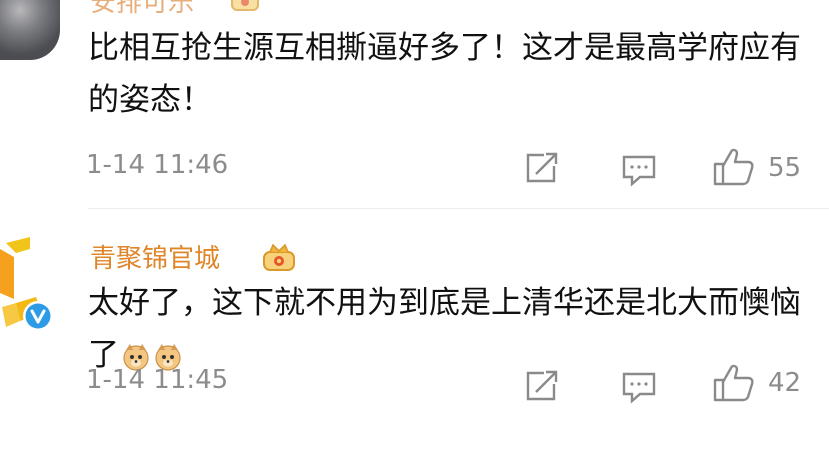 This screenshot has height=476, width=829. What do you see at coordinates (30, 30) in the screenshot?
I see `avatar` at bounding box center [30, 30].